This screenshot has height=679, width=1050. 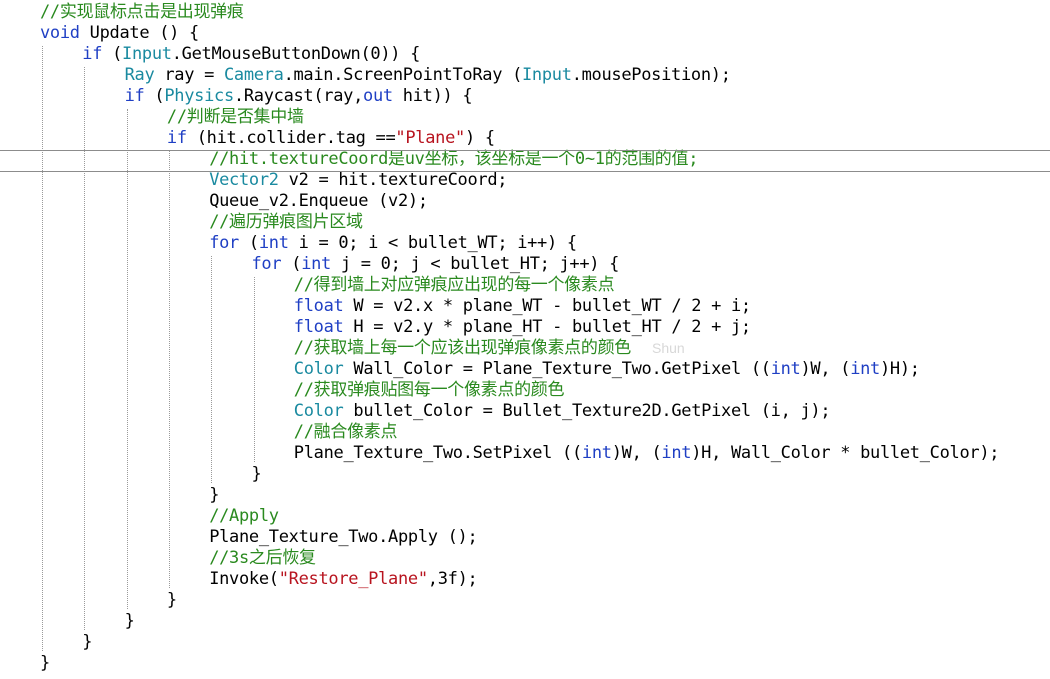 I want to click on code-line: //获取弹痕贴图每一个像素点的颜色, so click(x=525, y=390).